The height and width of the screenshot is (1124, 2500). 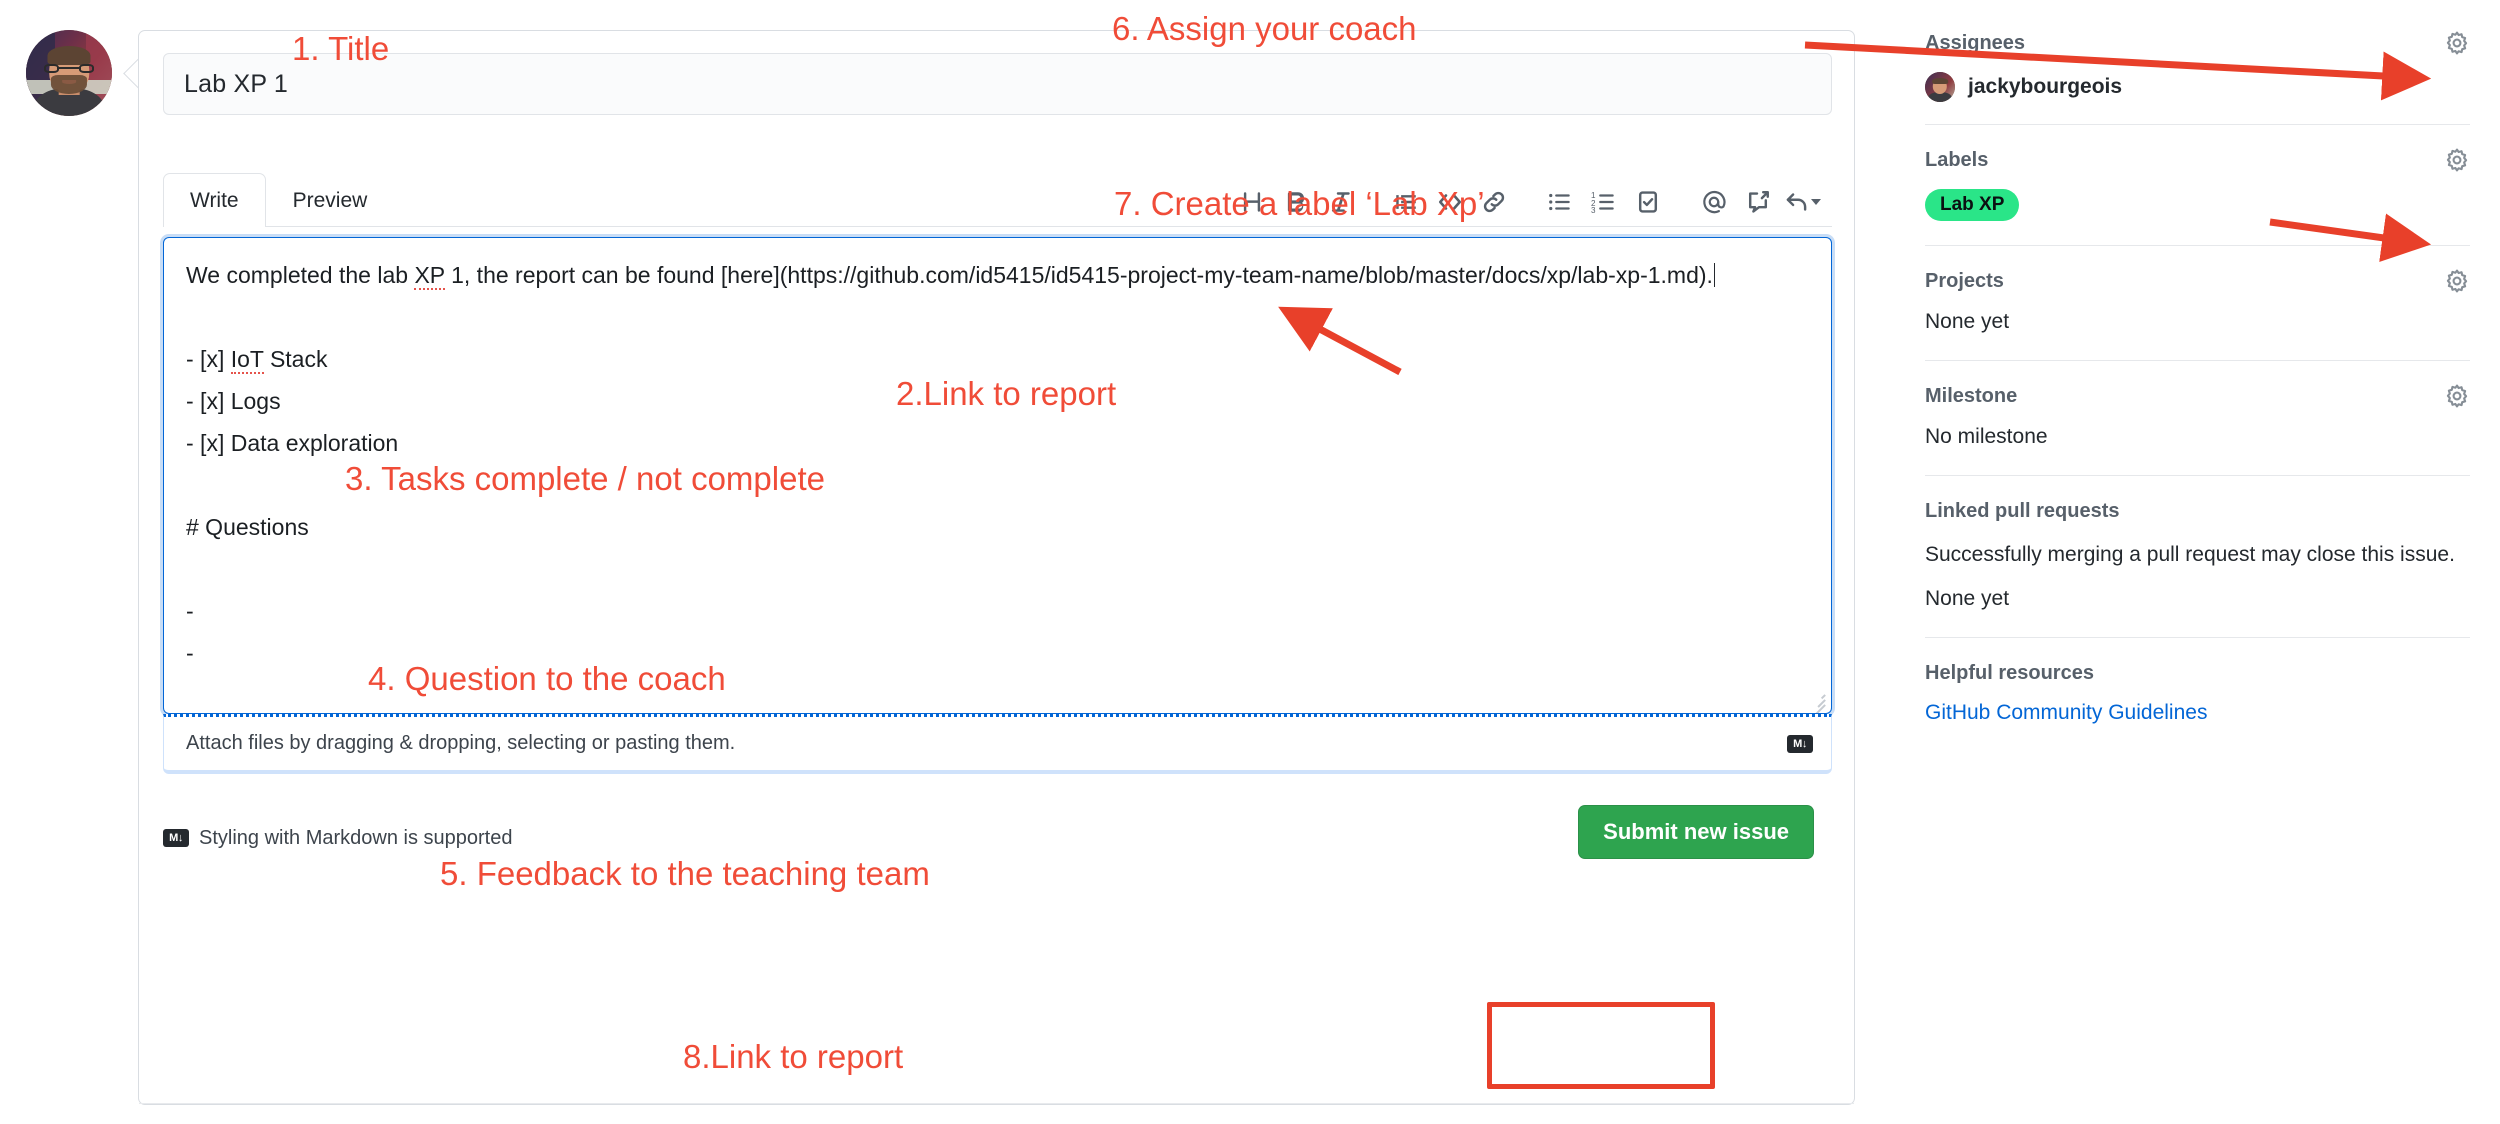 What do you see at coordinates (1714, 275) in the screenshot?
I see `text-cursor` at bounding box center [1714, 275].